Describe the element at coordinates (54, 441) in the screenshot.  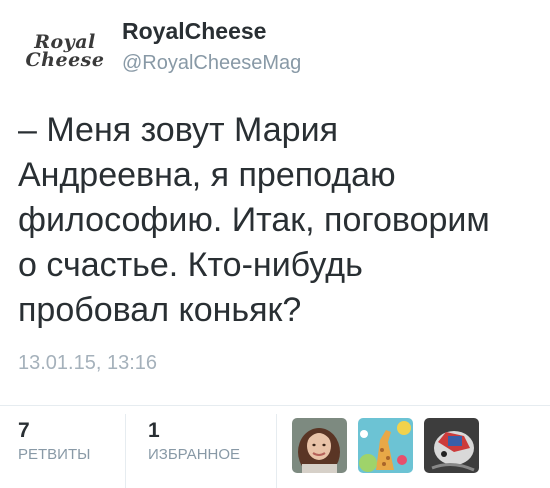
I see `retweets-stat: 7 РЕТВИТЫ` at that location.